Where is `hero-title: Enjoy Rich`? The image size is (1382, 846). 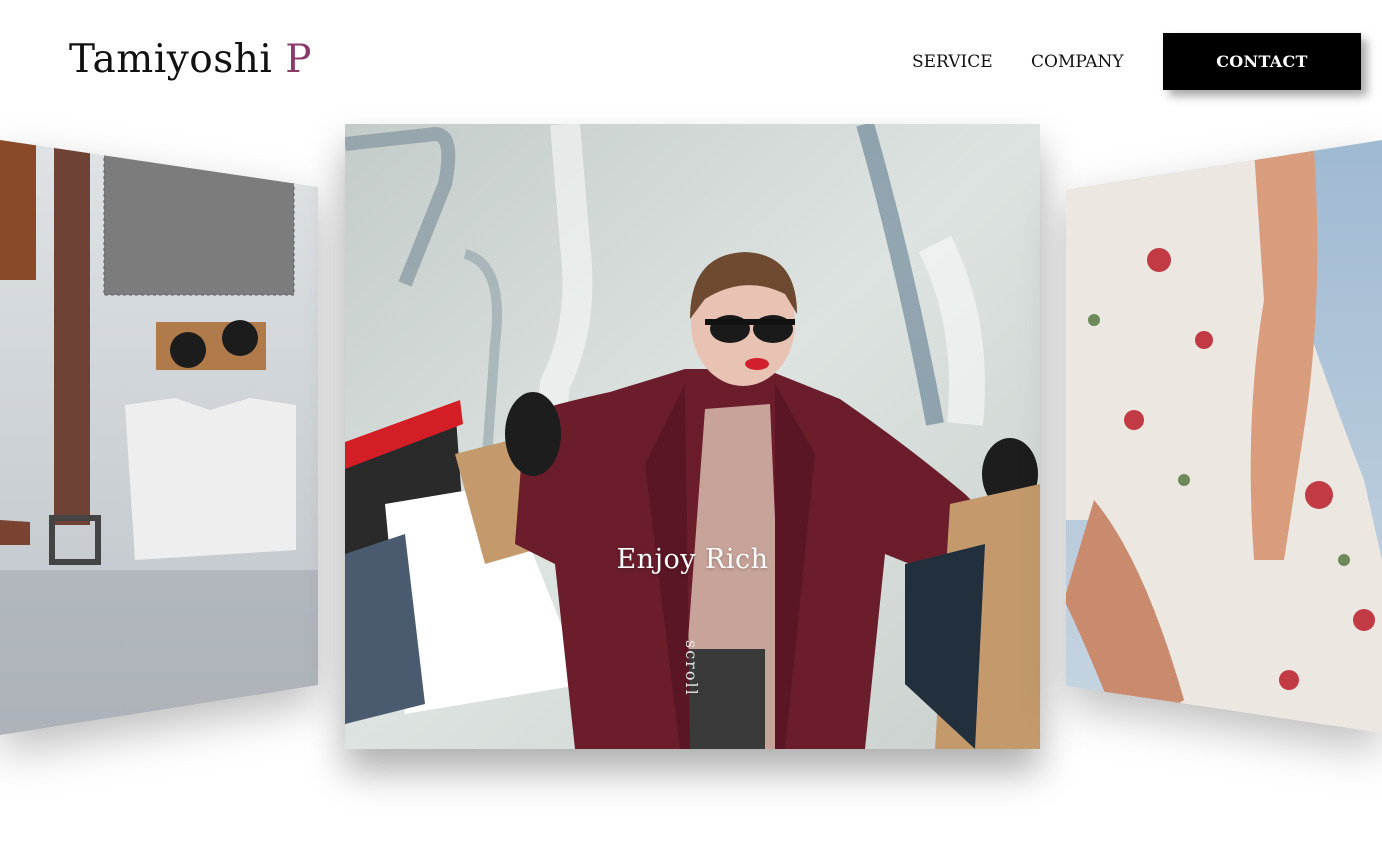
hero-title: Enjoy Rich is located at coordinates (692, 559).